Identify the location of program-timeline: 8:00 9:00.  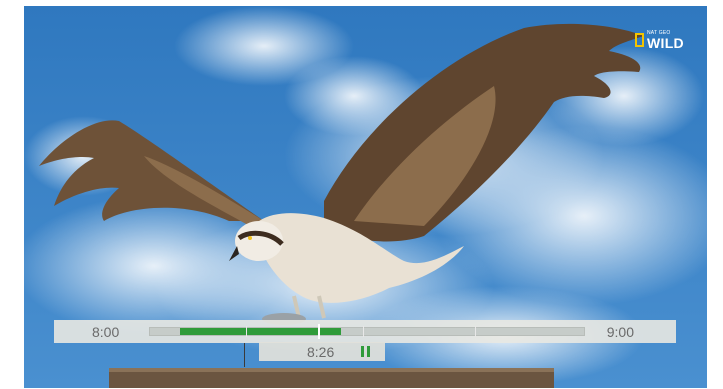
(365, 331).